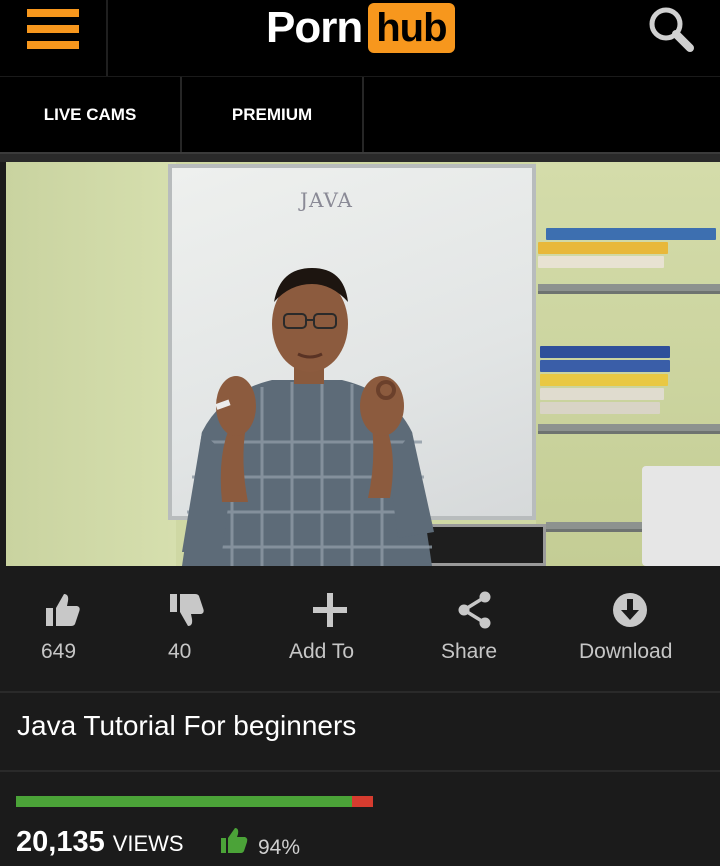 This screenshot has height=866, width=720. Describe the element at coordinates (273, 115) in the screenshot. I see `nav-item-premium: PREMIUM` at that location.